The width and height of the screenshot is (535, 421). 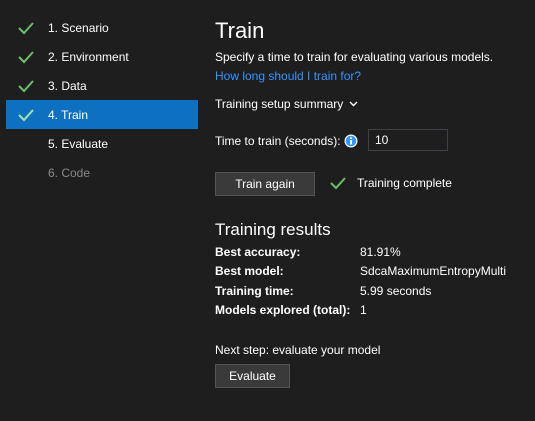 I want to click on training-status: Training complete, so click(x=391, y=183).